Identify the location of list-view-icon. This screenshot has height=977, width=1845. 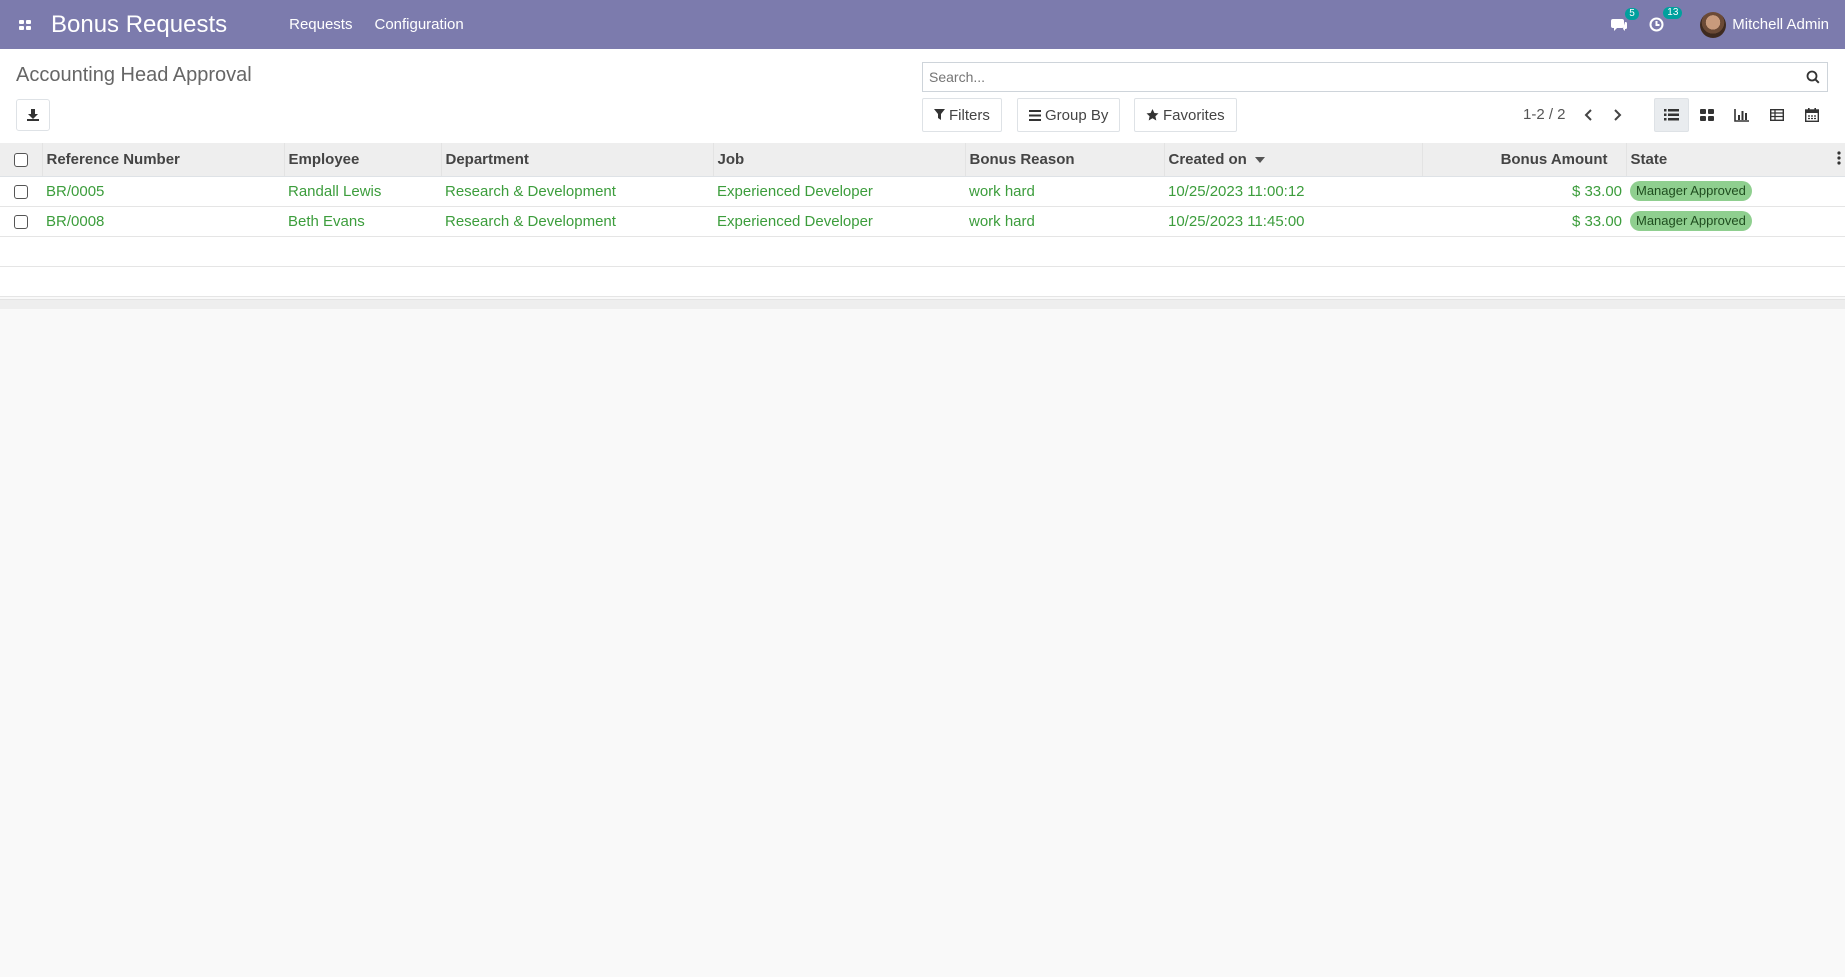
(1671, 115).